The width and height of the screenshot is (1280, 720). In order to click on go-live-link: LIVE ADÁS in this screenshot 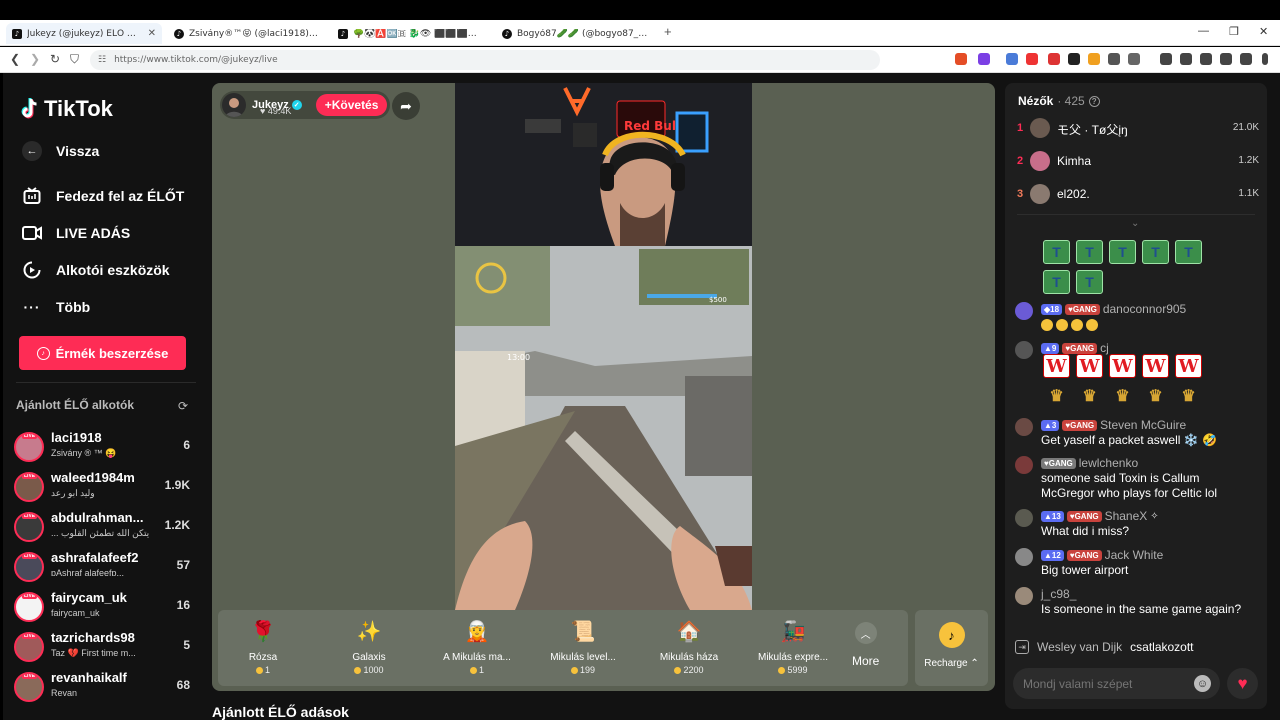, I will do `click(76, 233)`.